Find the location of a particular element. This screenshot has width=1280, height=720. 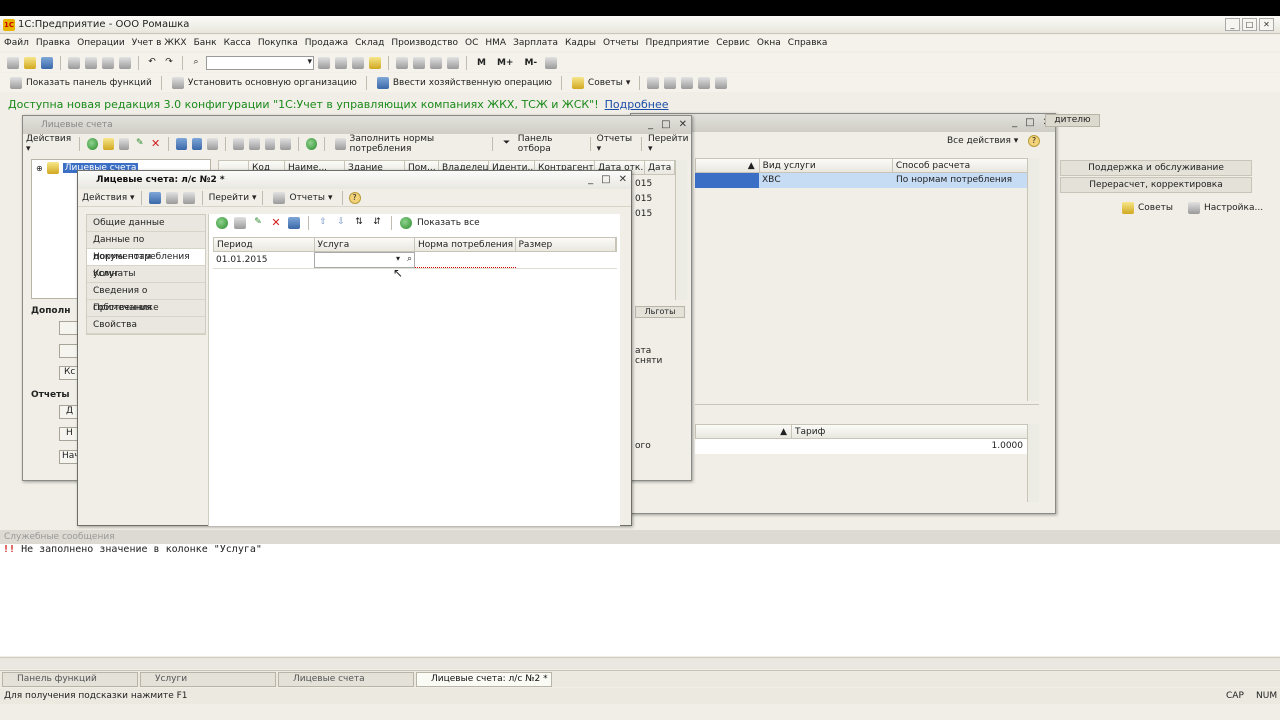

enter-operation-button: Ввести хозяйственную операцию is located at coordinates (464, 82).